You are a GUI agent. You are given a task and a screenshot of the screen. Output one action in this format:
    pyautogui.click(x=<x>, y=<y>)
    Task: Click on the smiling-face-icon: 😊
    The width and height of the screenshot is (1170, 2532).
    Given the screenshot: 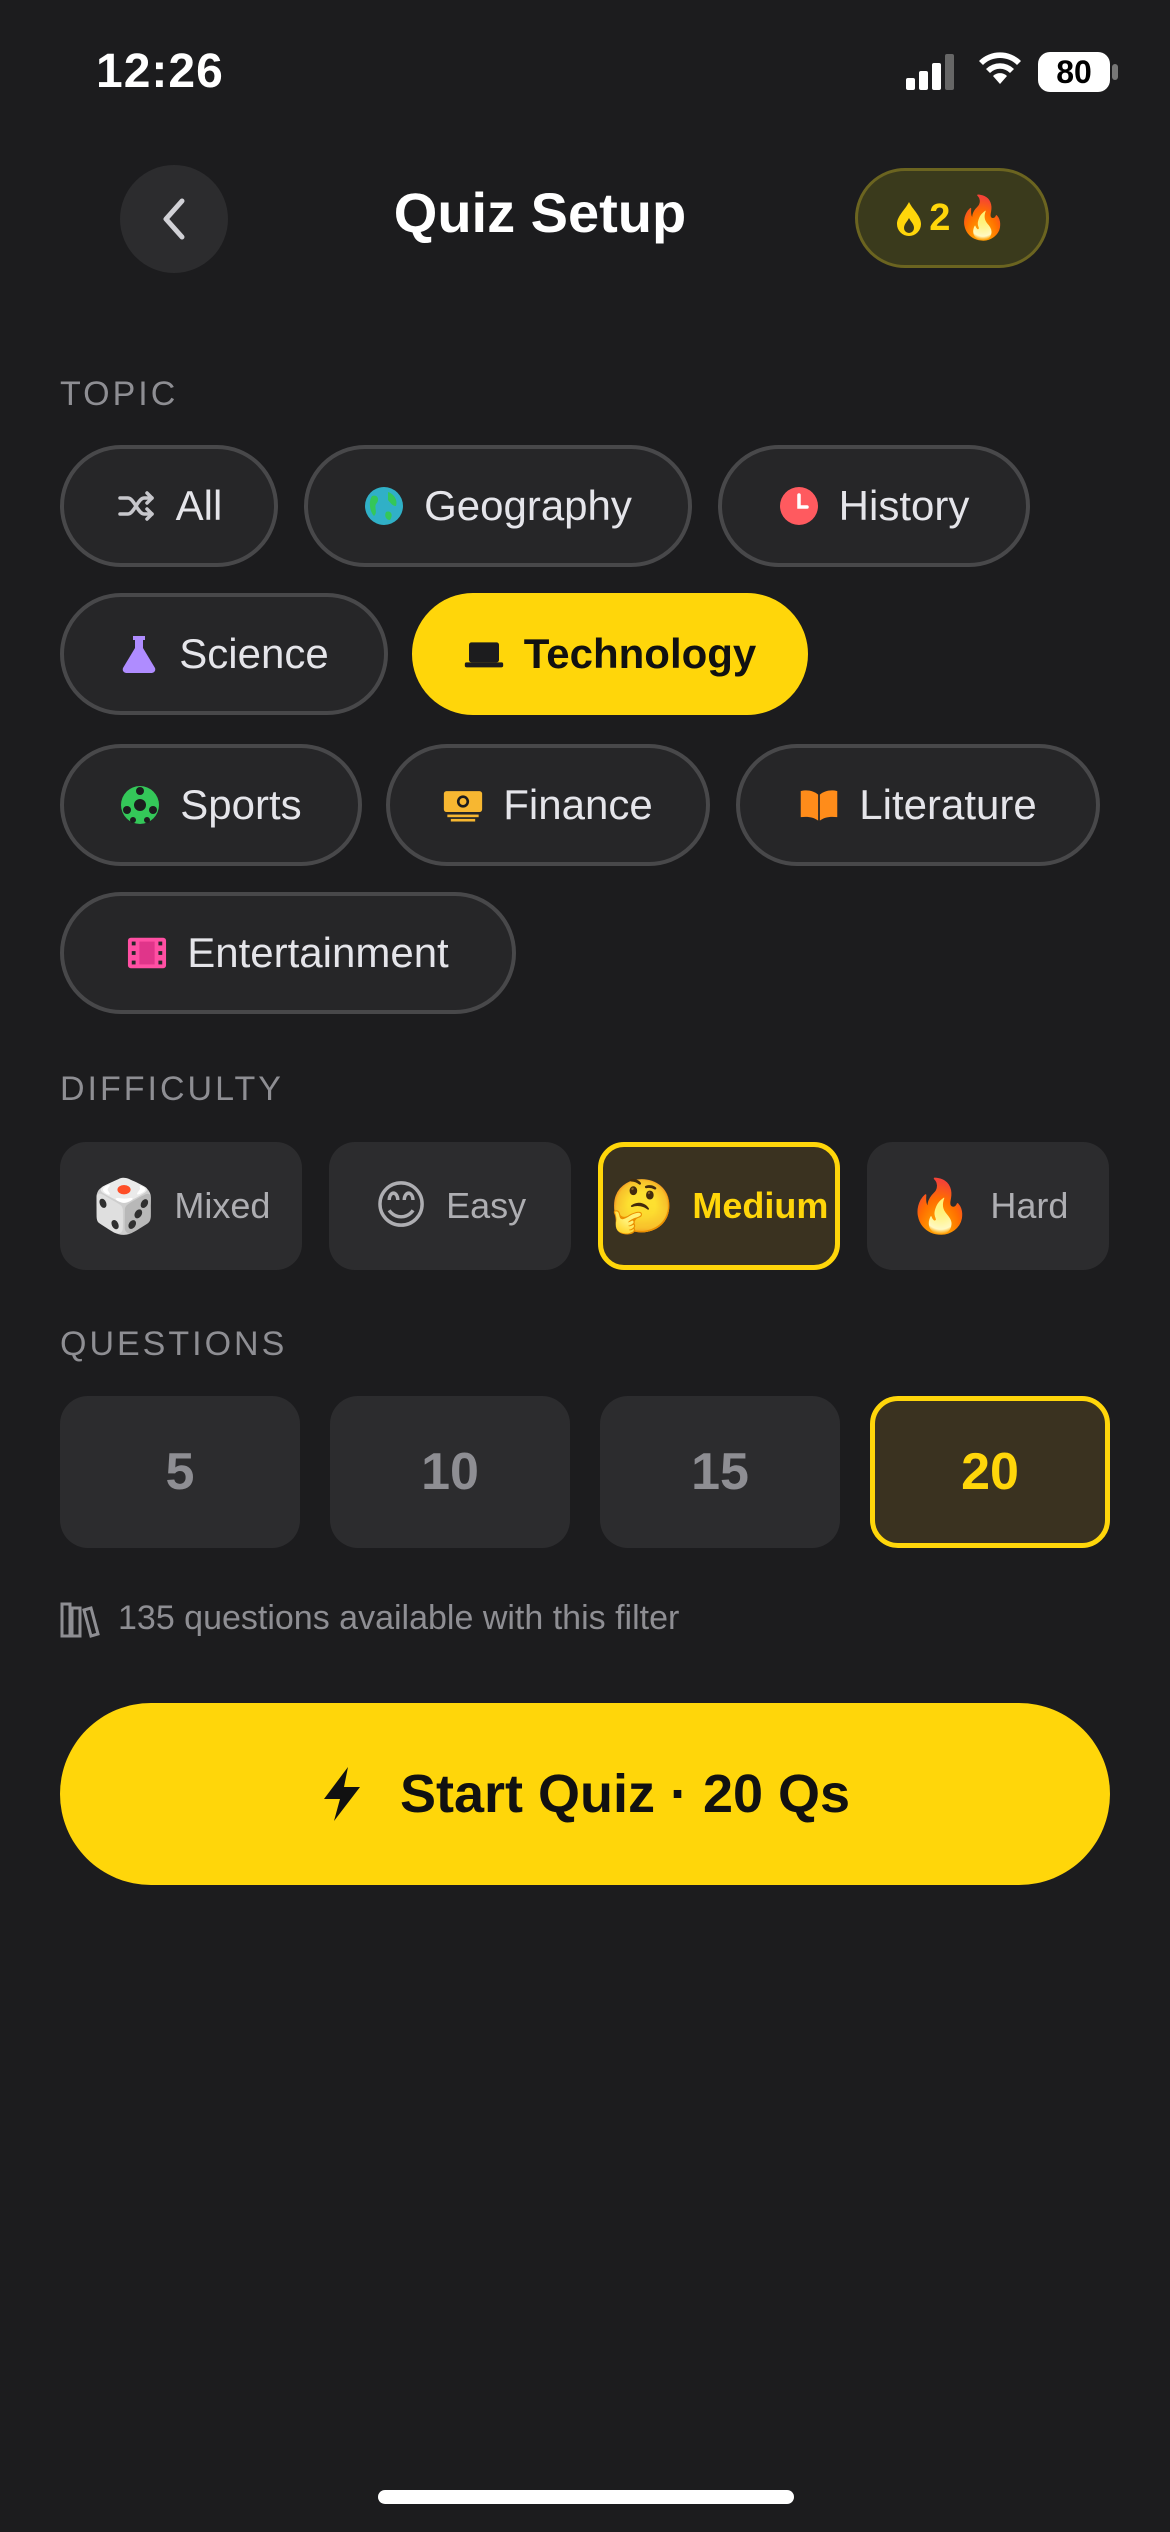 What is the action you would take?
    pyautogui.click(x=401, y=1206)
    